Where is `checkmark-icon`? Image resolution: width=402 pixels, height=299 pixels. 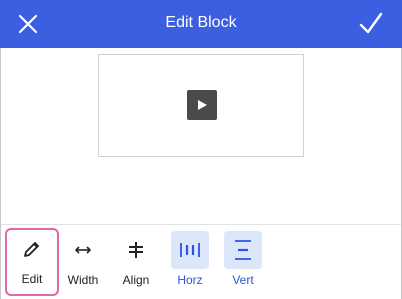 checkmark-icon is located at coordinates (371, 23).